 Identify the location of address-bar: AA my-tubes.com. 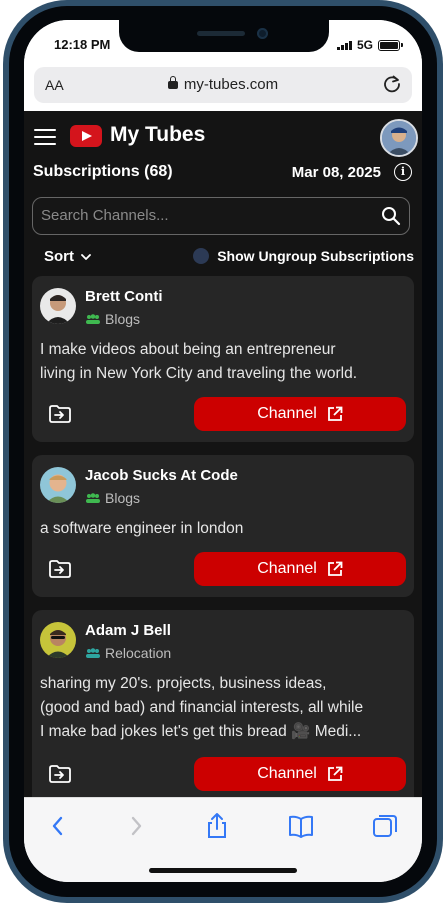
(223, 85).